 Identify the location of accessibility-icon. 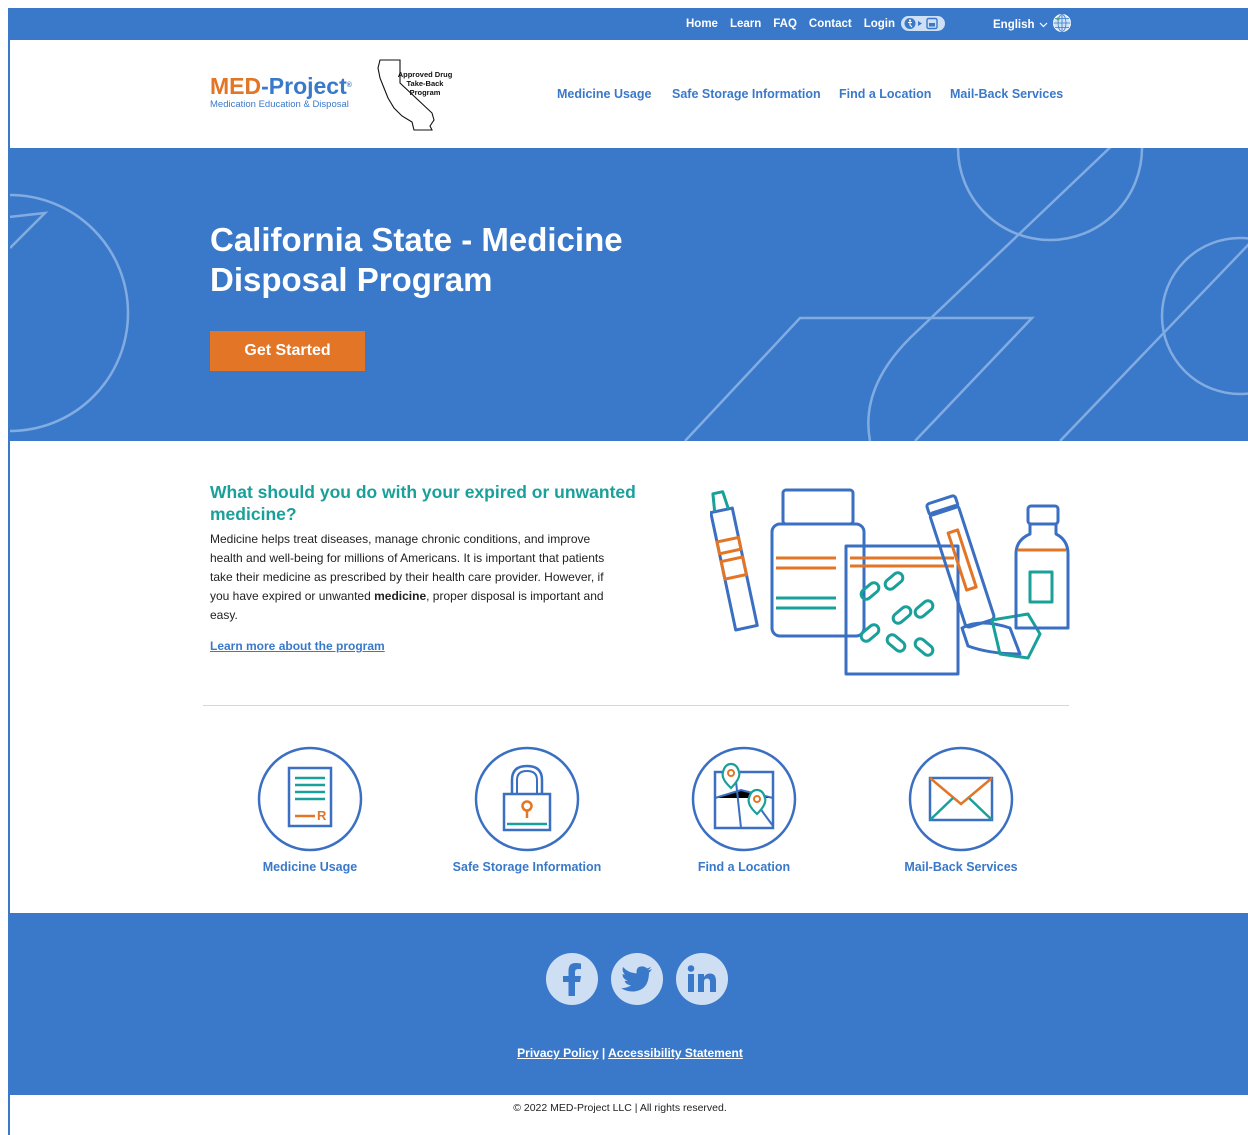
(921, 23).